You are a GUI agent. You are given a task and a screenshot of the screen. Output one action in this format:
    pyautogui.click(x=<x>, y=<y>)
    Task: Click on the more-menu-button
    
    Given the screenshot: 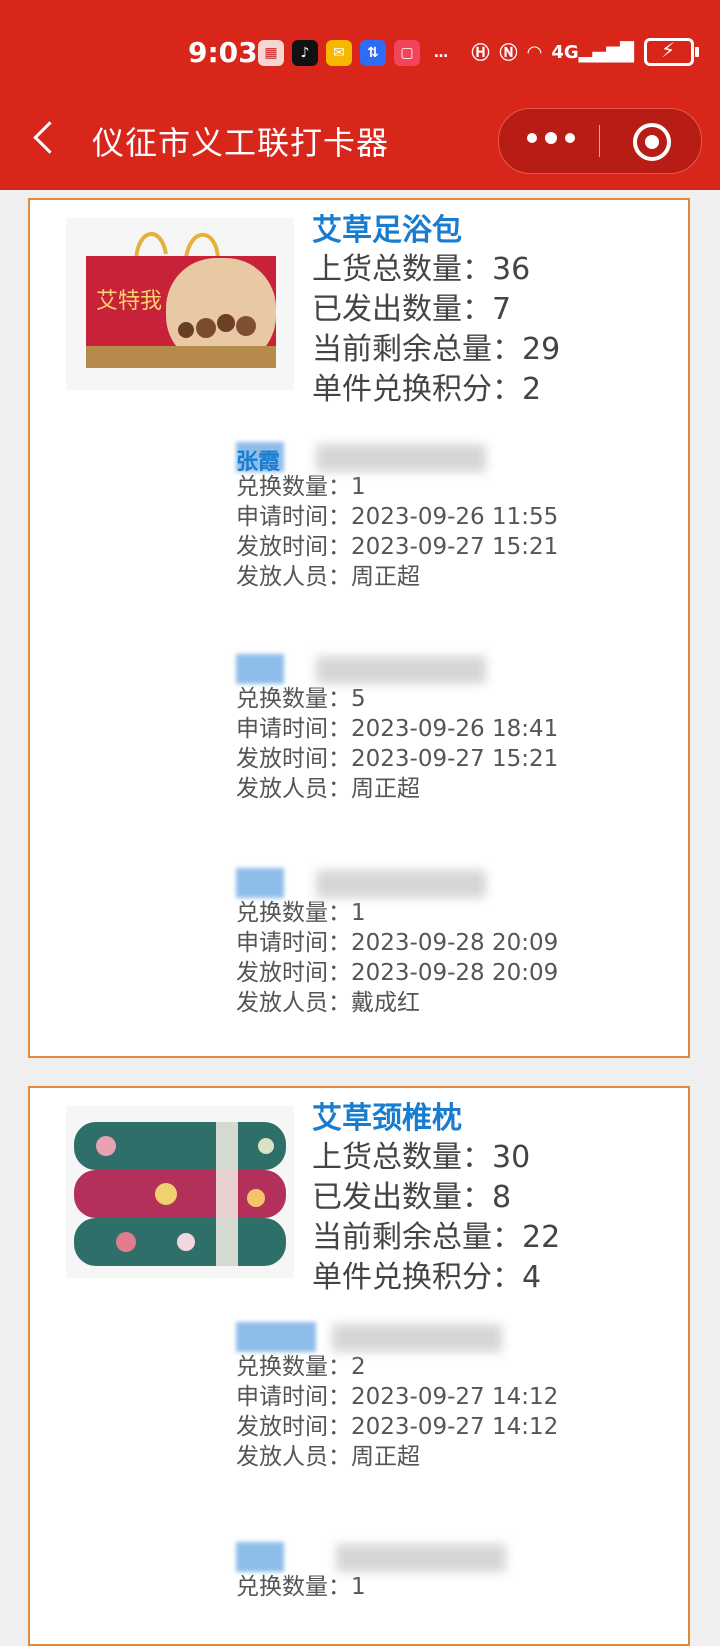 What is the action you would take?
    pyautogui.click(x=551, y=138)
    